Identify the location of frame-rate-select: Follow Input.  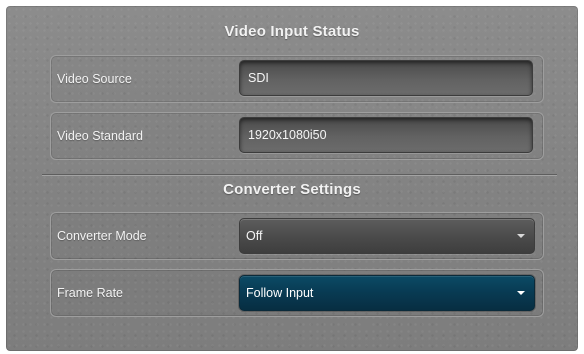
(387, 293).